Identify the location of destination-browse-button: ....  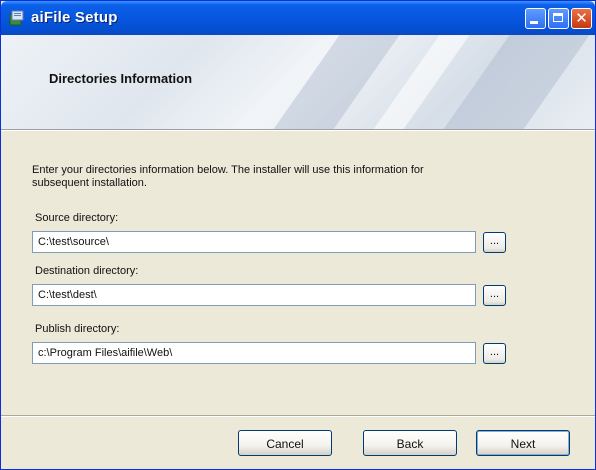
(494, 295).